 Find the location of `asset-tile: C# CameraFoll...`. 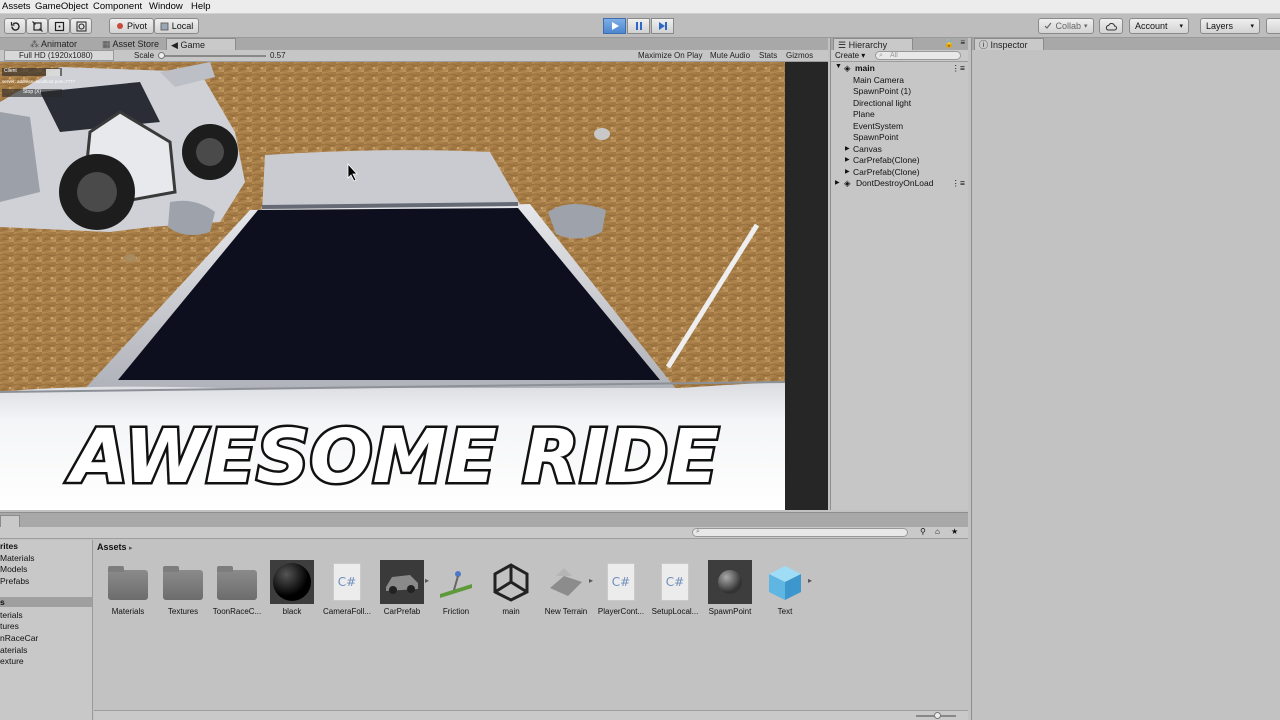

asset-tile: C# CameraFoll... is located at coordinates (347, 590).